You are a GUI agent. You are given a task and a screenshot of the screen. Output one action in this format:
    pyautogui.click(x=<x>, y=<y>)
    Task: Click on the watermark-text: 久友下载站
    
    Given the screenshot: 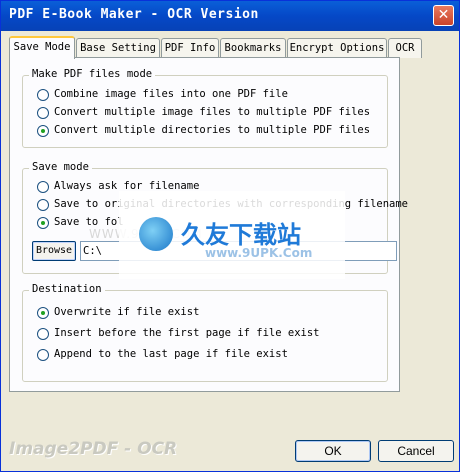 What is the action you would take?
    pyautogui.click(x=241, y=235)
    